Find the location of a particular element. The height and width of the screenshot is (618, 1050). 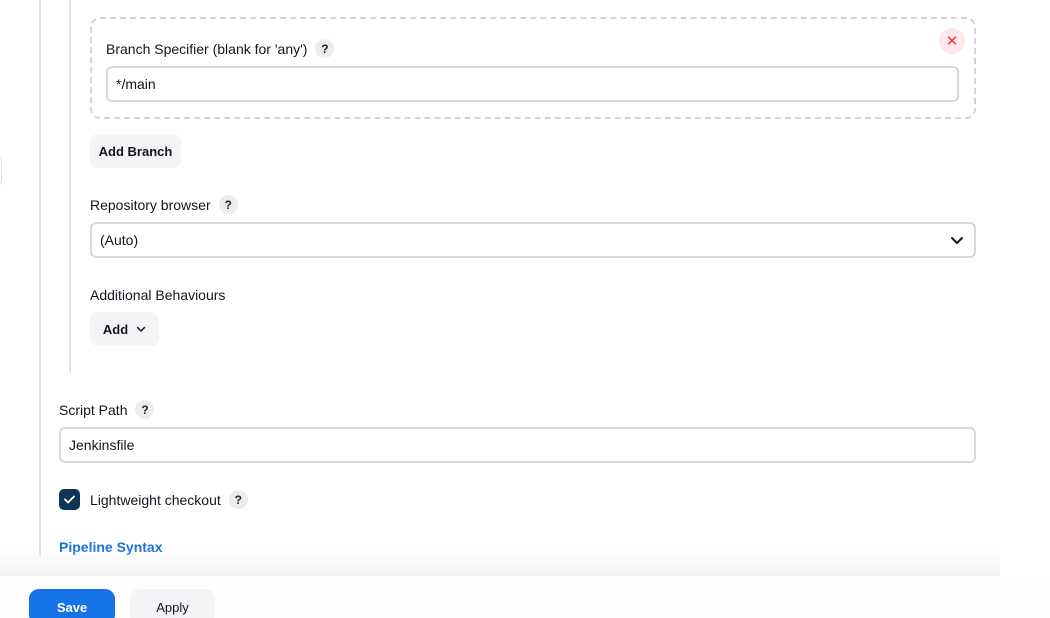

branch-specifier-input: */main is located at coordinates (532, 84).